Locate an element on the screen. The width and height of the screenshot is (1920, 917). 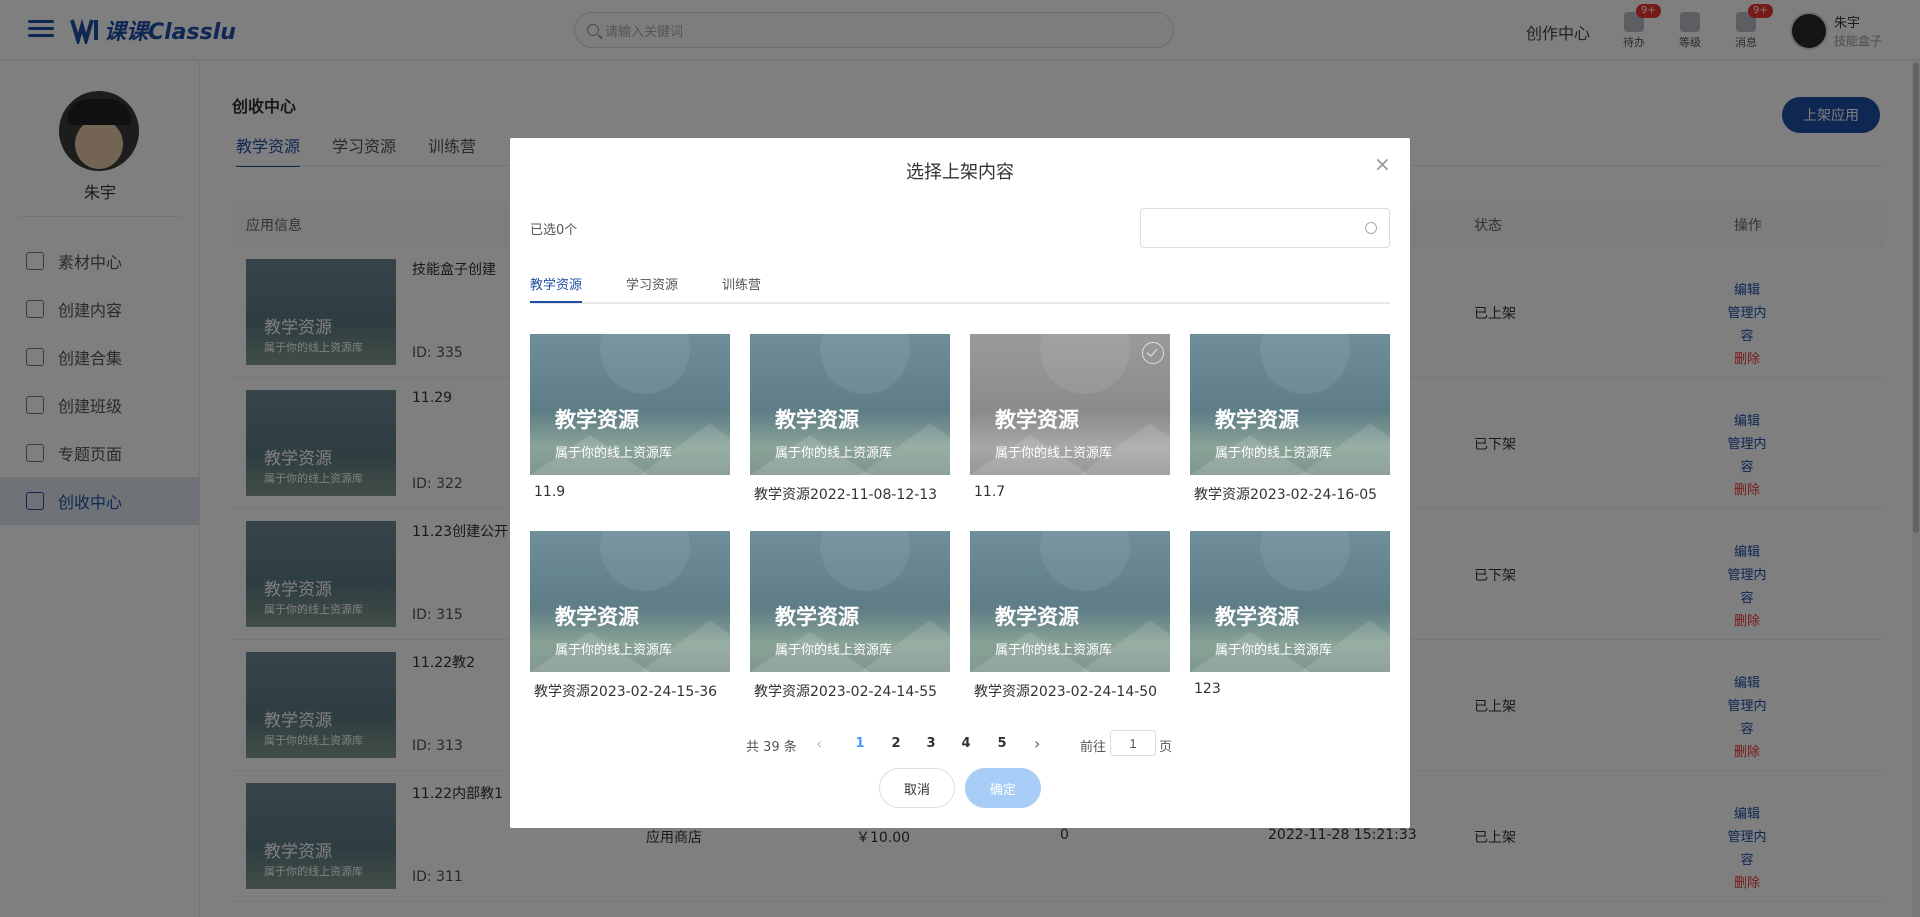
pagination: 共 39 条 ‹ 1 2 3 4 5 › 前往 页 is located at coordinates (960, 744).